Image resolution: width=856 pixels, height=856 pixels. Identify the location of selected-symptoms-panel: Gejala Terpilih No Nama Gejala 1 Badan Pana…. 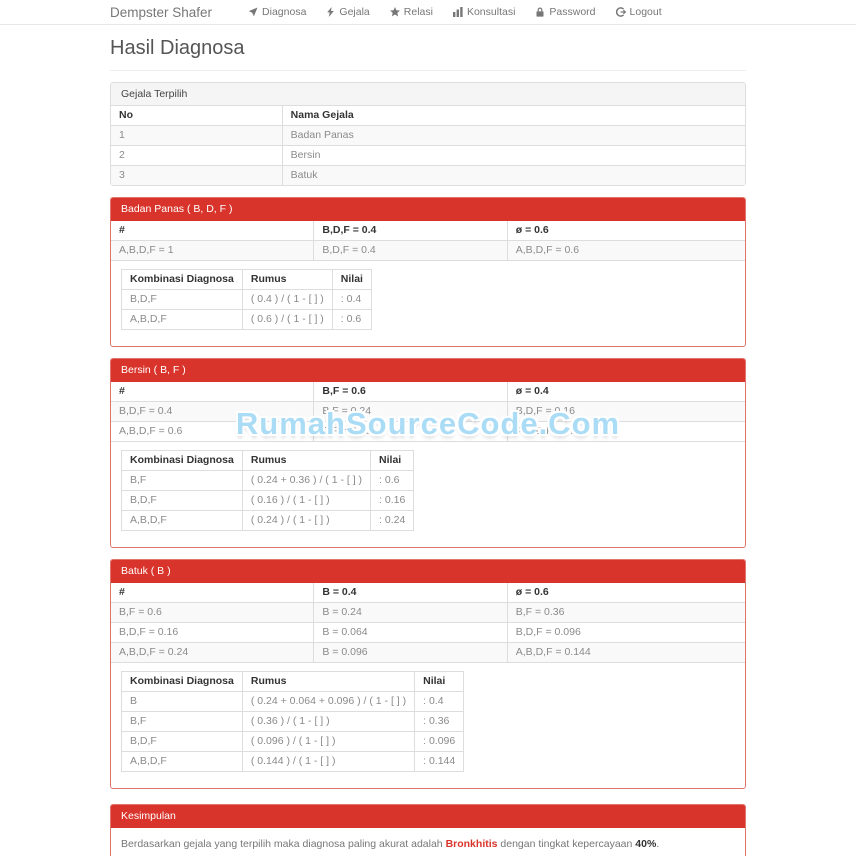
(428, 134).